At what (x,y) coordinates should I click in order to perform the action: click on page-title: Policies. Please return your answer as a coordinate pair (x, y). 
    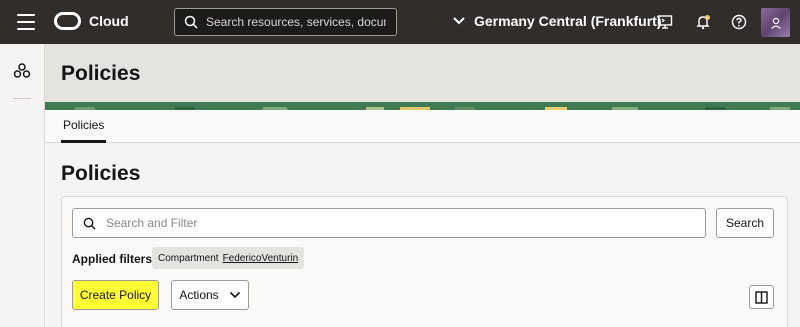
    Looking at the image, I should click on (101, 73).